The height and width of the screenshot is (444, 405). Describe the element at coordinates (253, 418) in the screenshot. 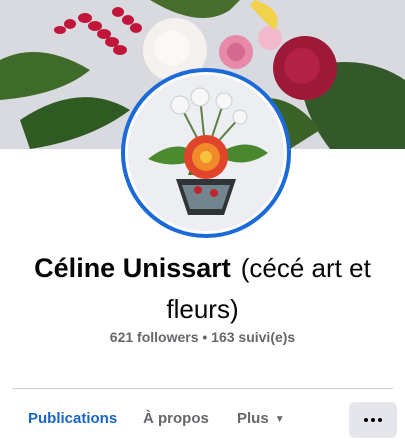

I see `tab-more-label: Plus` at that location.